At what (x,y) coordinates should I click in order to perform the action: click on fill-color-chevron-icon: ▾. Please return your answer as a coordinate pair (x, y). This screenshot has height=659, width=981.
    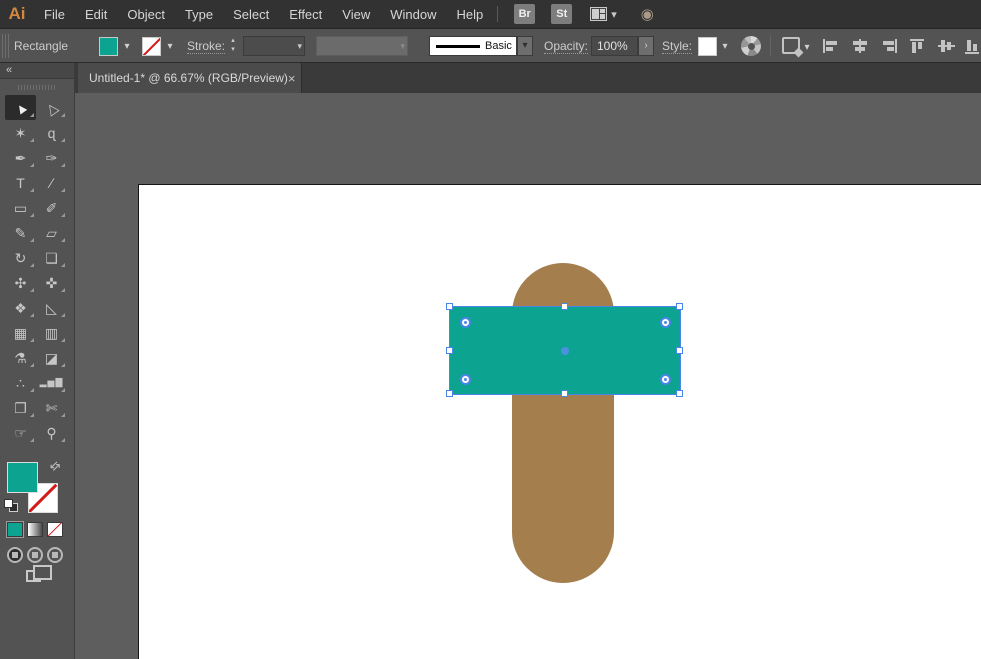
    Looking at the image, I should click on (127, 46).